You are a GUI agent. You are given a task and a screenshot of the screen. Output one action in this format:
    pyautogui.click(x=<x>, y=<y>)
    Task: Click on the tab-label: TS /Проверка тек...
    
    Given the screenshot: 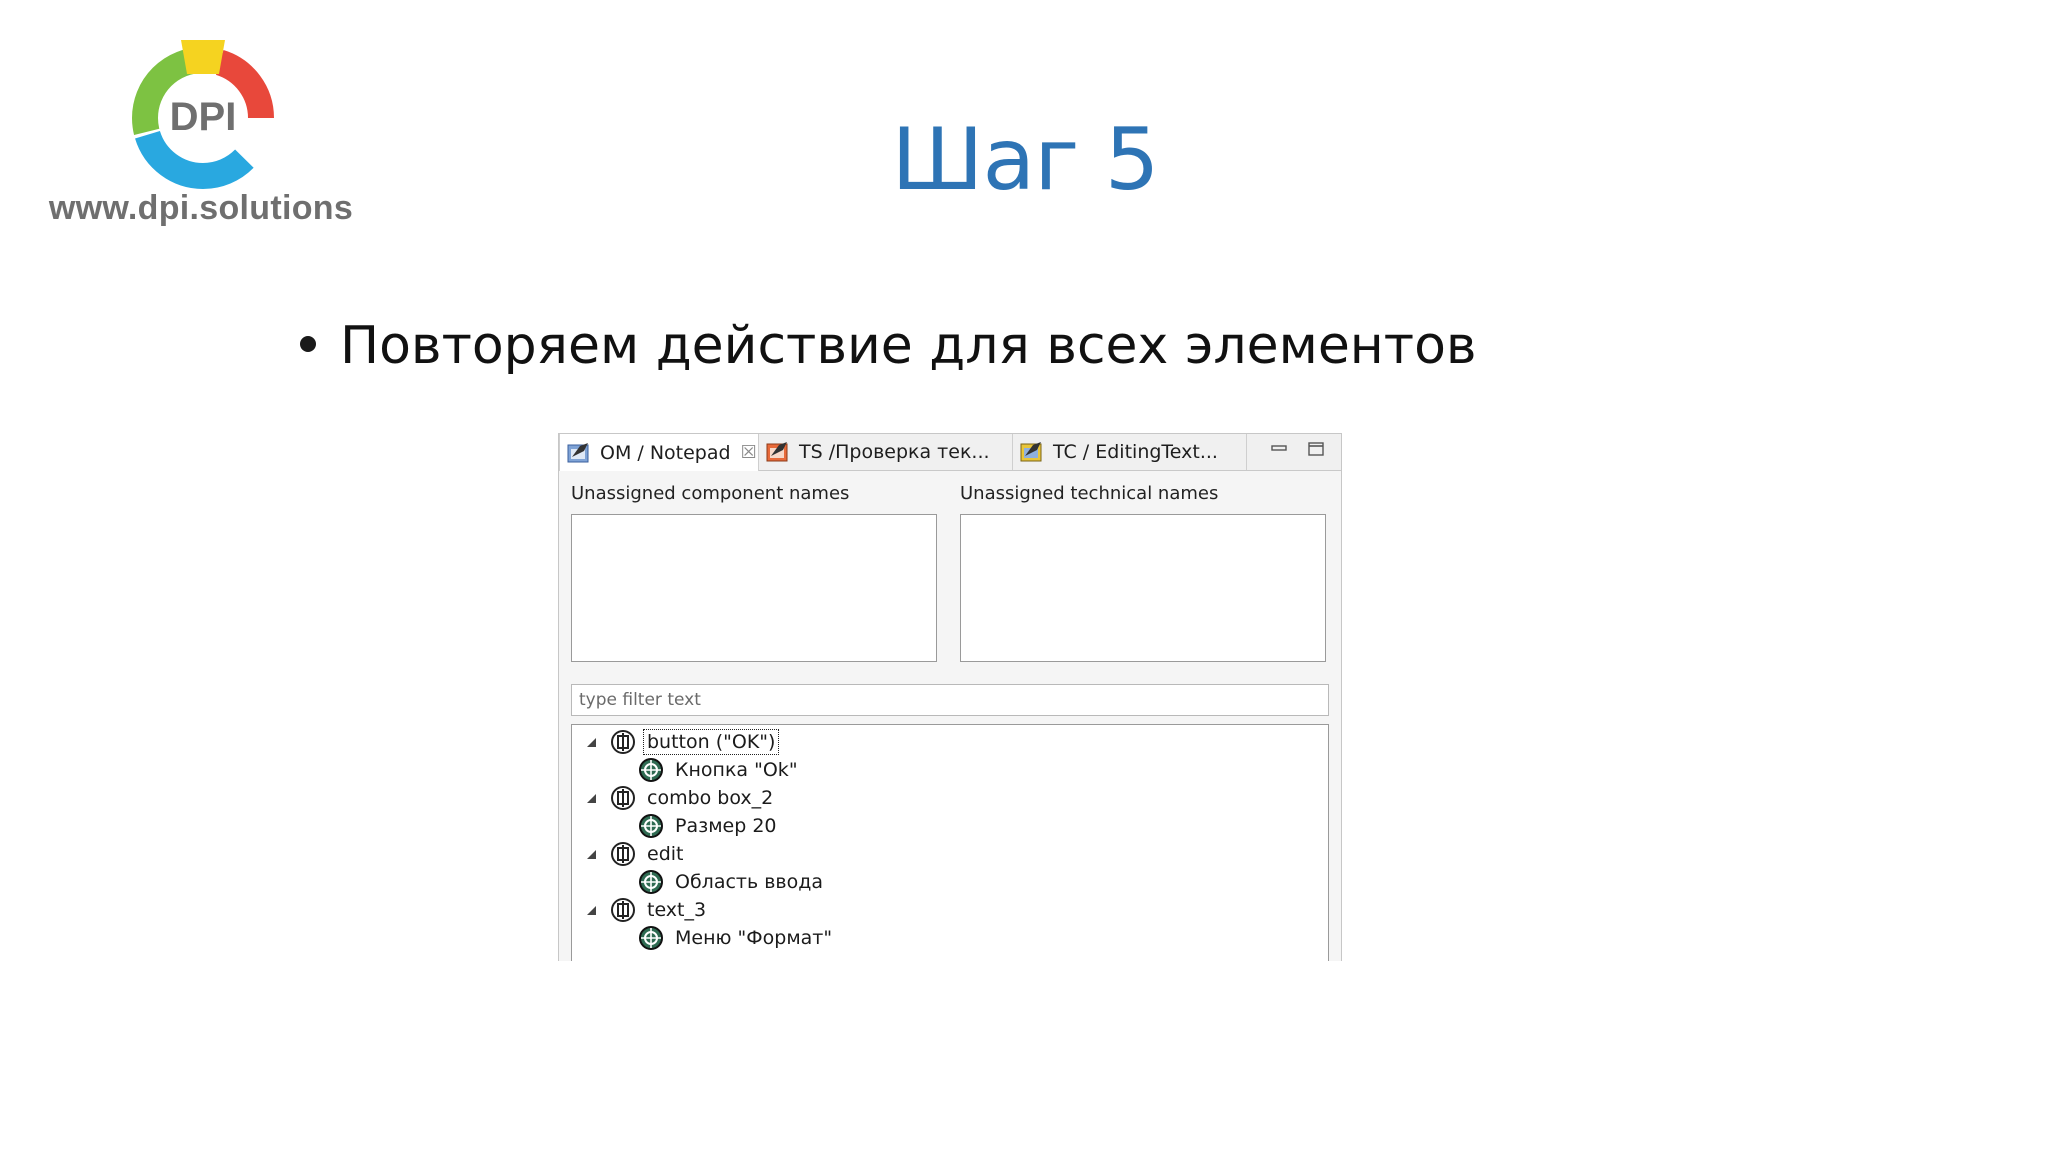 What is the action you would take?
    pyautogui.click(x=894, y=452)
    